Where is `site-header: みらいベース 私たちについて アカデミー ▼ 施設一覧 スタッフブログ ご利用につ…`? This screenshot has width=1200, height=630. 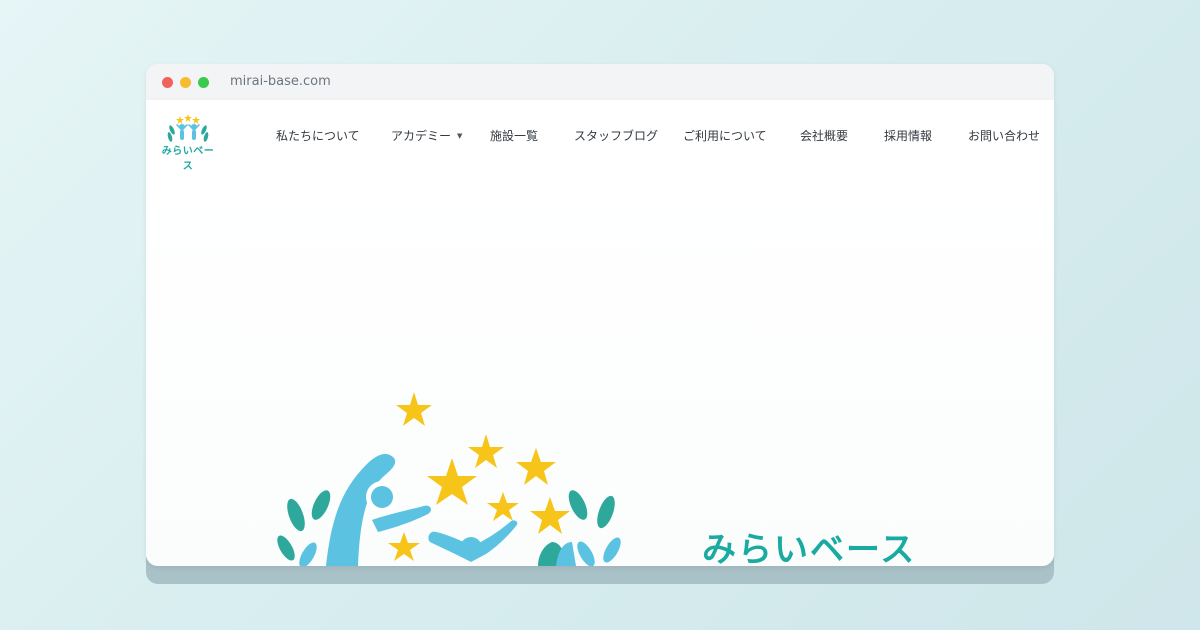
site-header: みらいベース 私たちについて アカデミー ▼ 施設一覧 スタッフブログ ご利用につ… is located at coordinates (600, 136).